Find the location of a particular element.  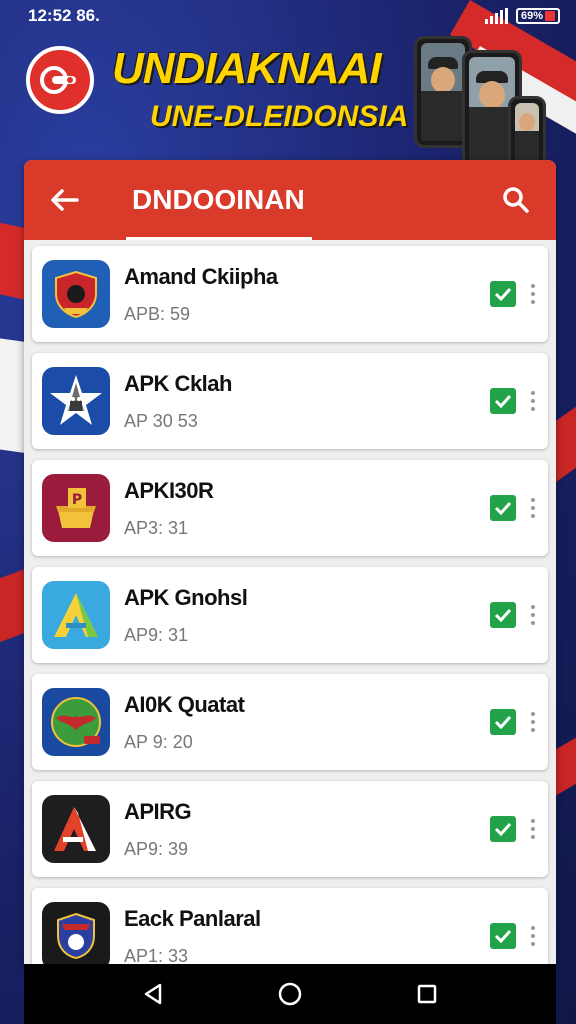

square-recents-icon is located at coordinates (427, 994).